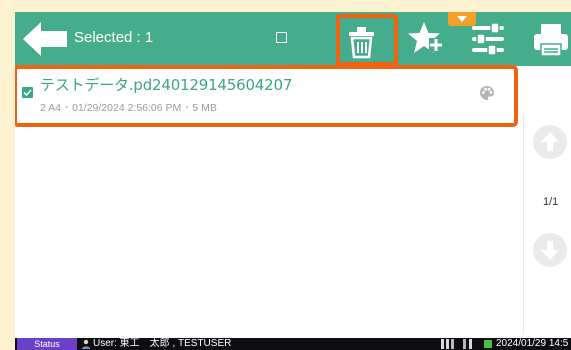  Describe the element at coordinates (47, 344) in the screenshot. I see `status-tab: Status` at that location.